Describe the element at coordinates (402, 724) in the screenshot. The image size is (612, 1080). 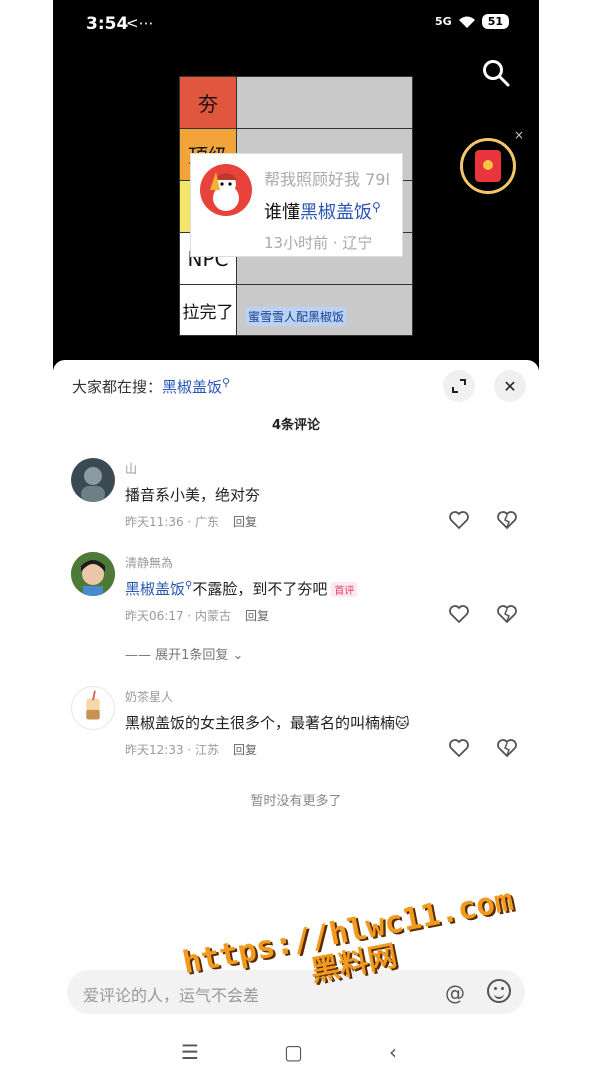
I see `cat-emoji-icon: 🐱` at that location.